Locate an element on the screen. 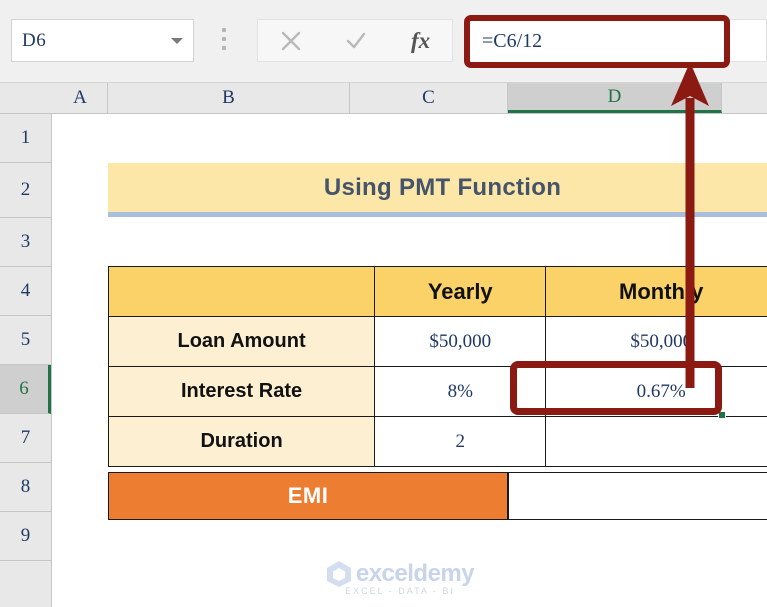 The height and width of the screenshot is (607, 767). emi-value-cell is located at coordinates (637, 496).